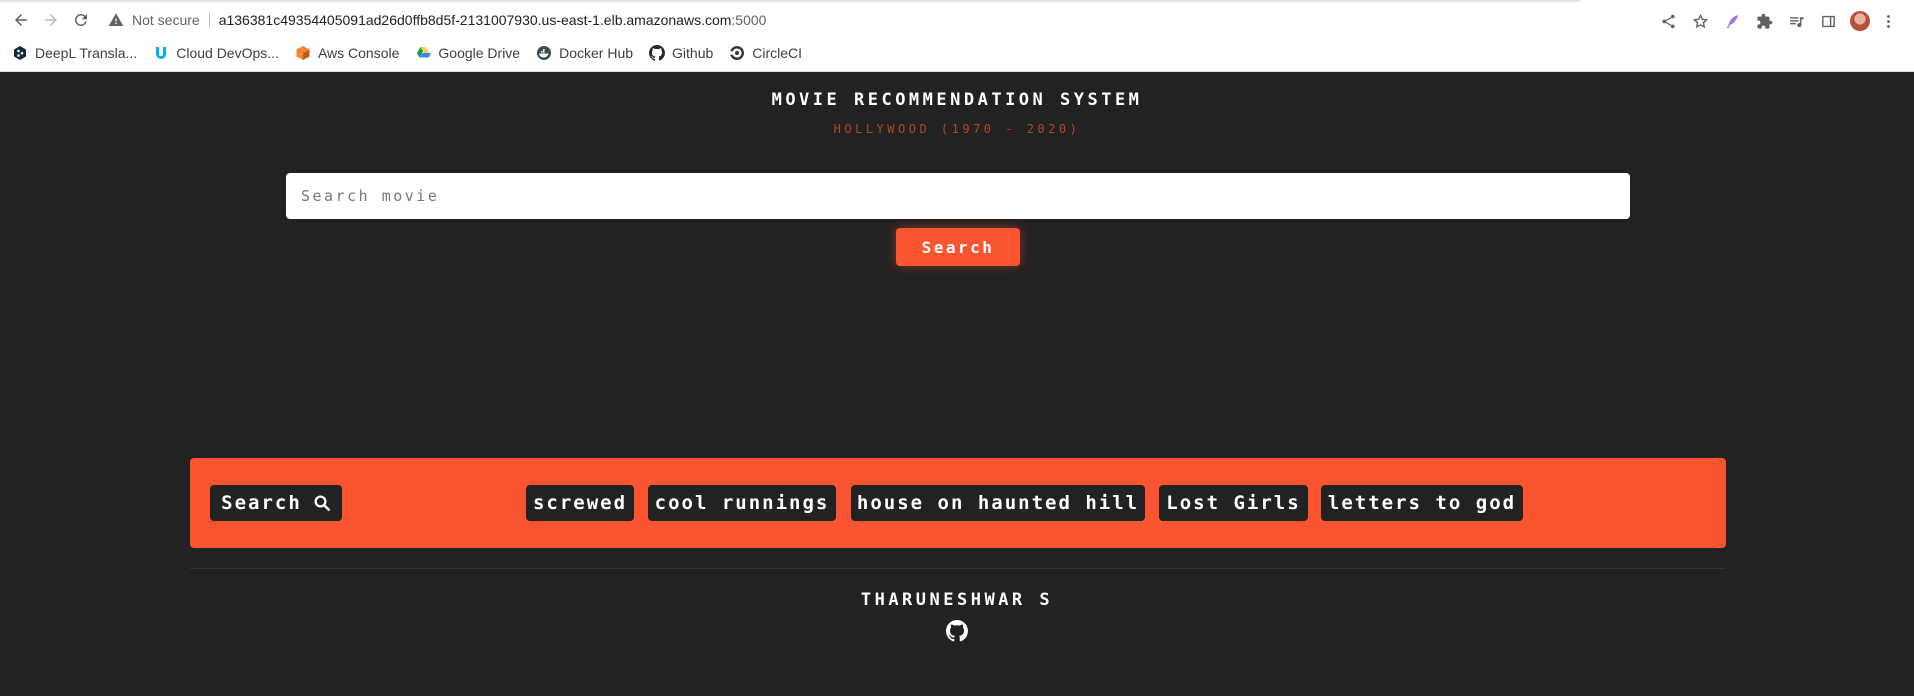  I want to click on feather-icon, so click(1732, 21).